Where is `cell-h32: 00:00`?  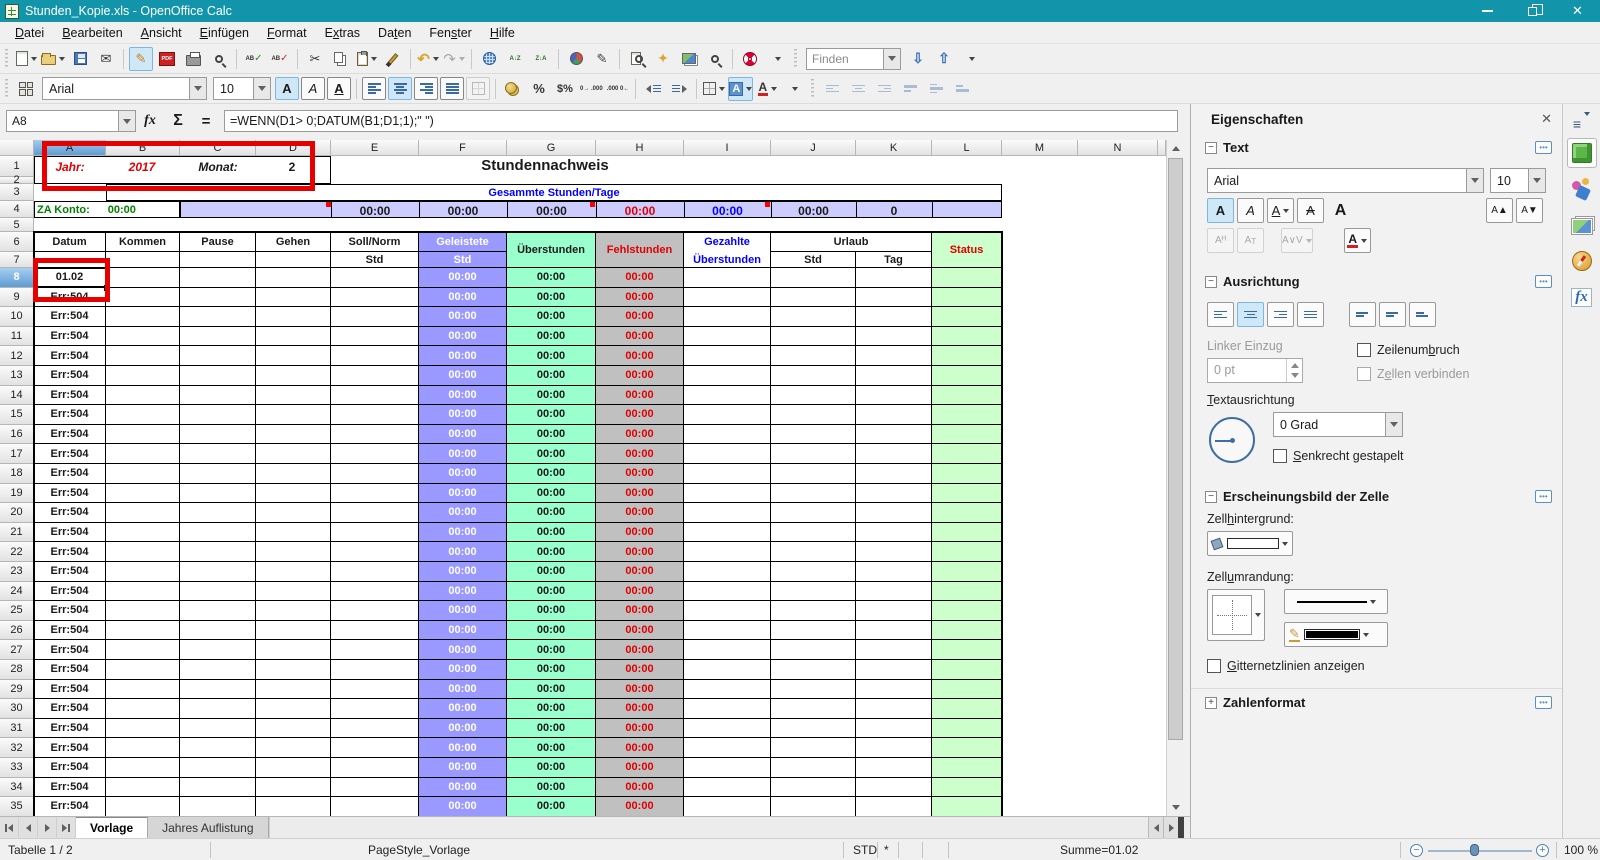 cell-h32: 00:00 is located at coordinates (640, 748).